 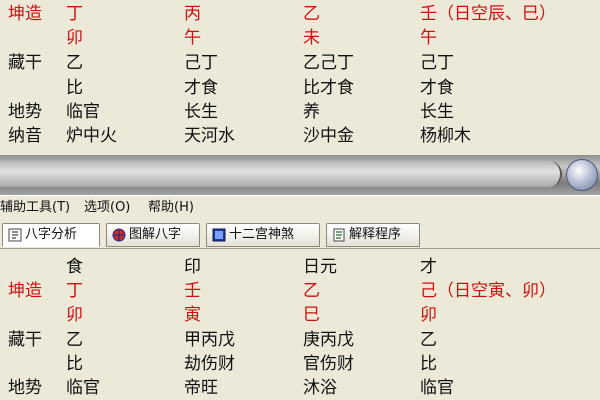 What do you see at coordinates (35, 208) in the screenshot?
I see `menu-tools: 辅助工具(T)` at bounding box center [35, 208].